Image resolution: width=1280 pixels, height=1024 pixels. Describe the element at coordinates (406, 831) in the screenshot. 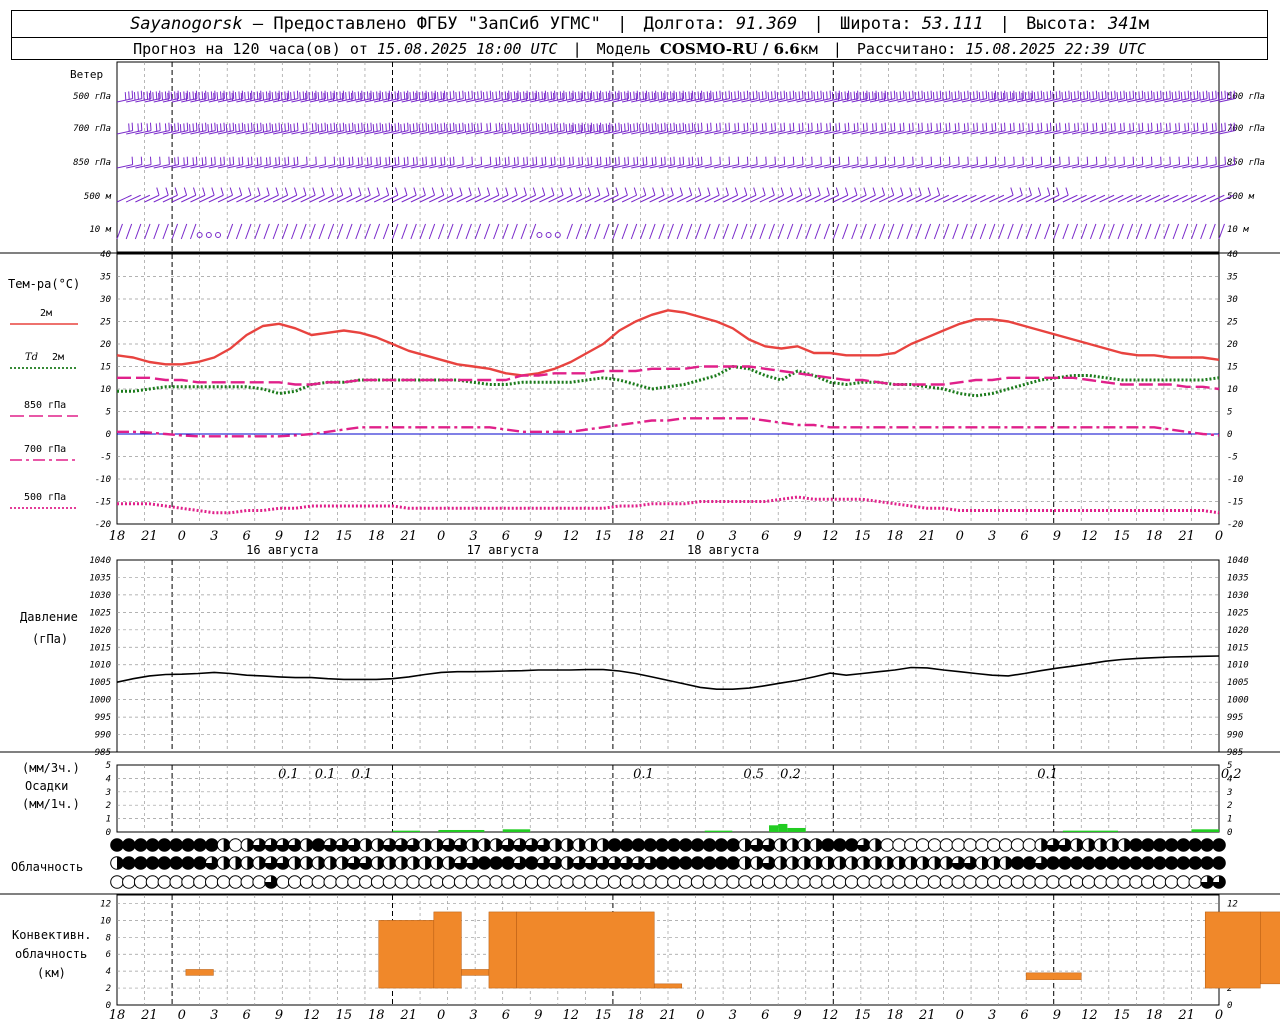

I see `precip-bar` at that location.